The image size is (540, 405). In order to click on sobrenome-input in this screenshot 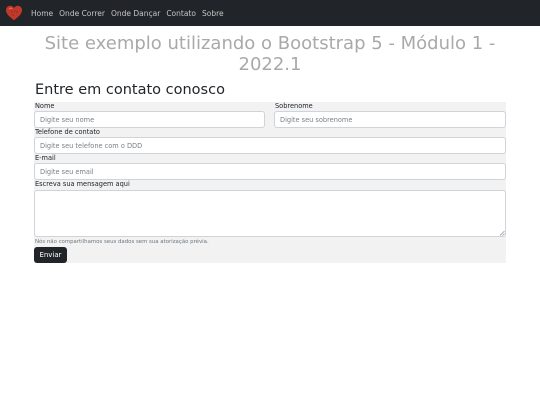, I will do `click(390, 119)`.